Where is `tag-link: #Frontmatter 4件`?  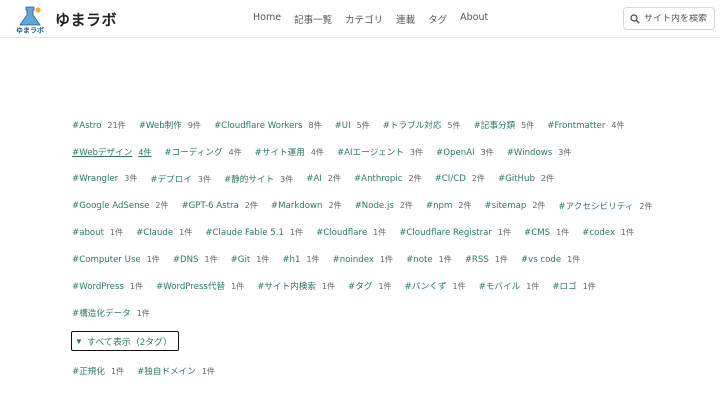 tag-link: #Frontmatter 4件 is located at coordinates (585, 125).